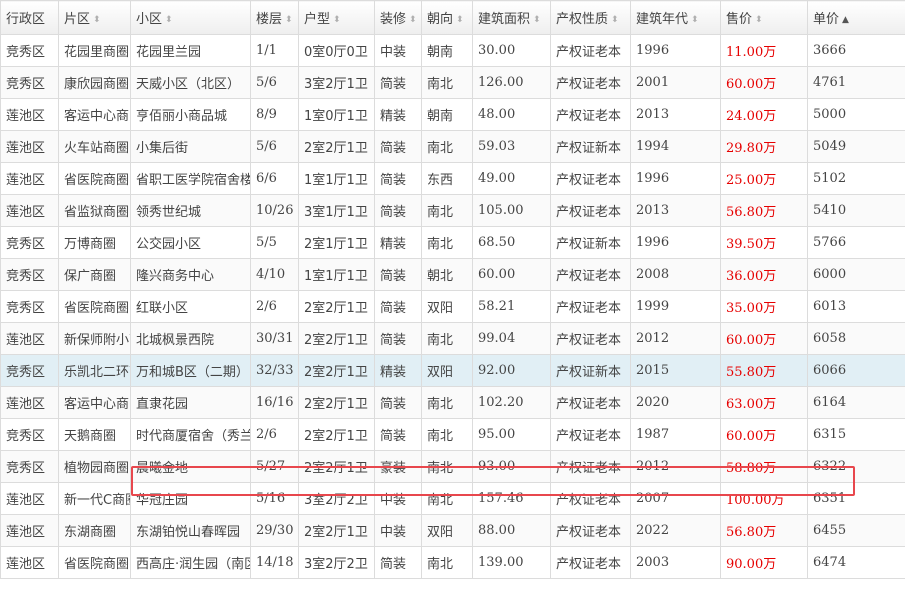 This screenshot has width=905, height=594. I want to click on column-header-district: 行政区, so click(29, 17).